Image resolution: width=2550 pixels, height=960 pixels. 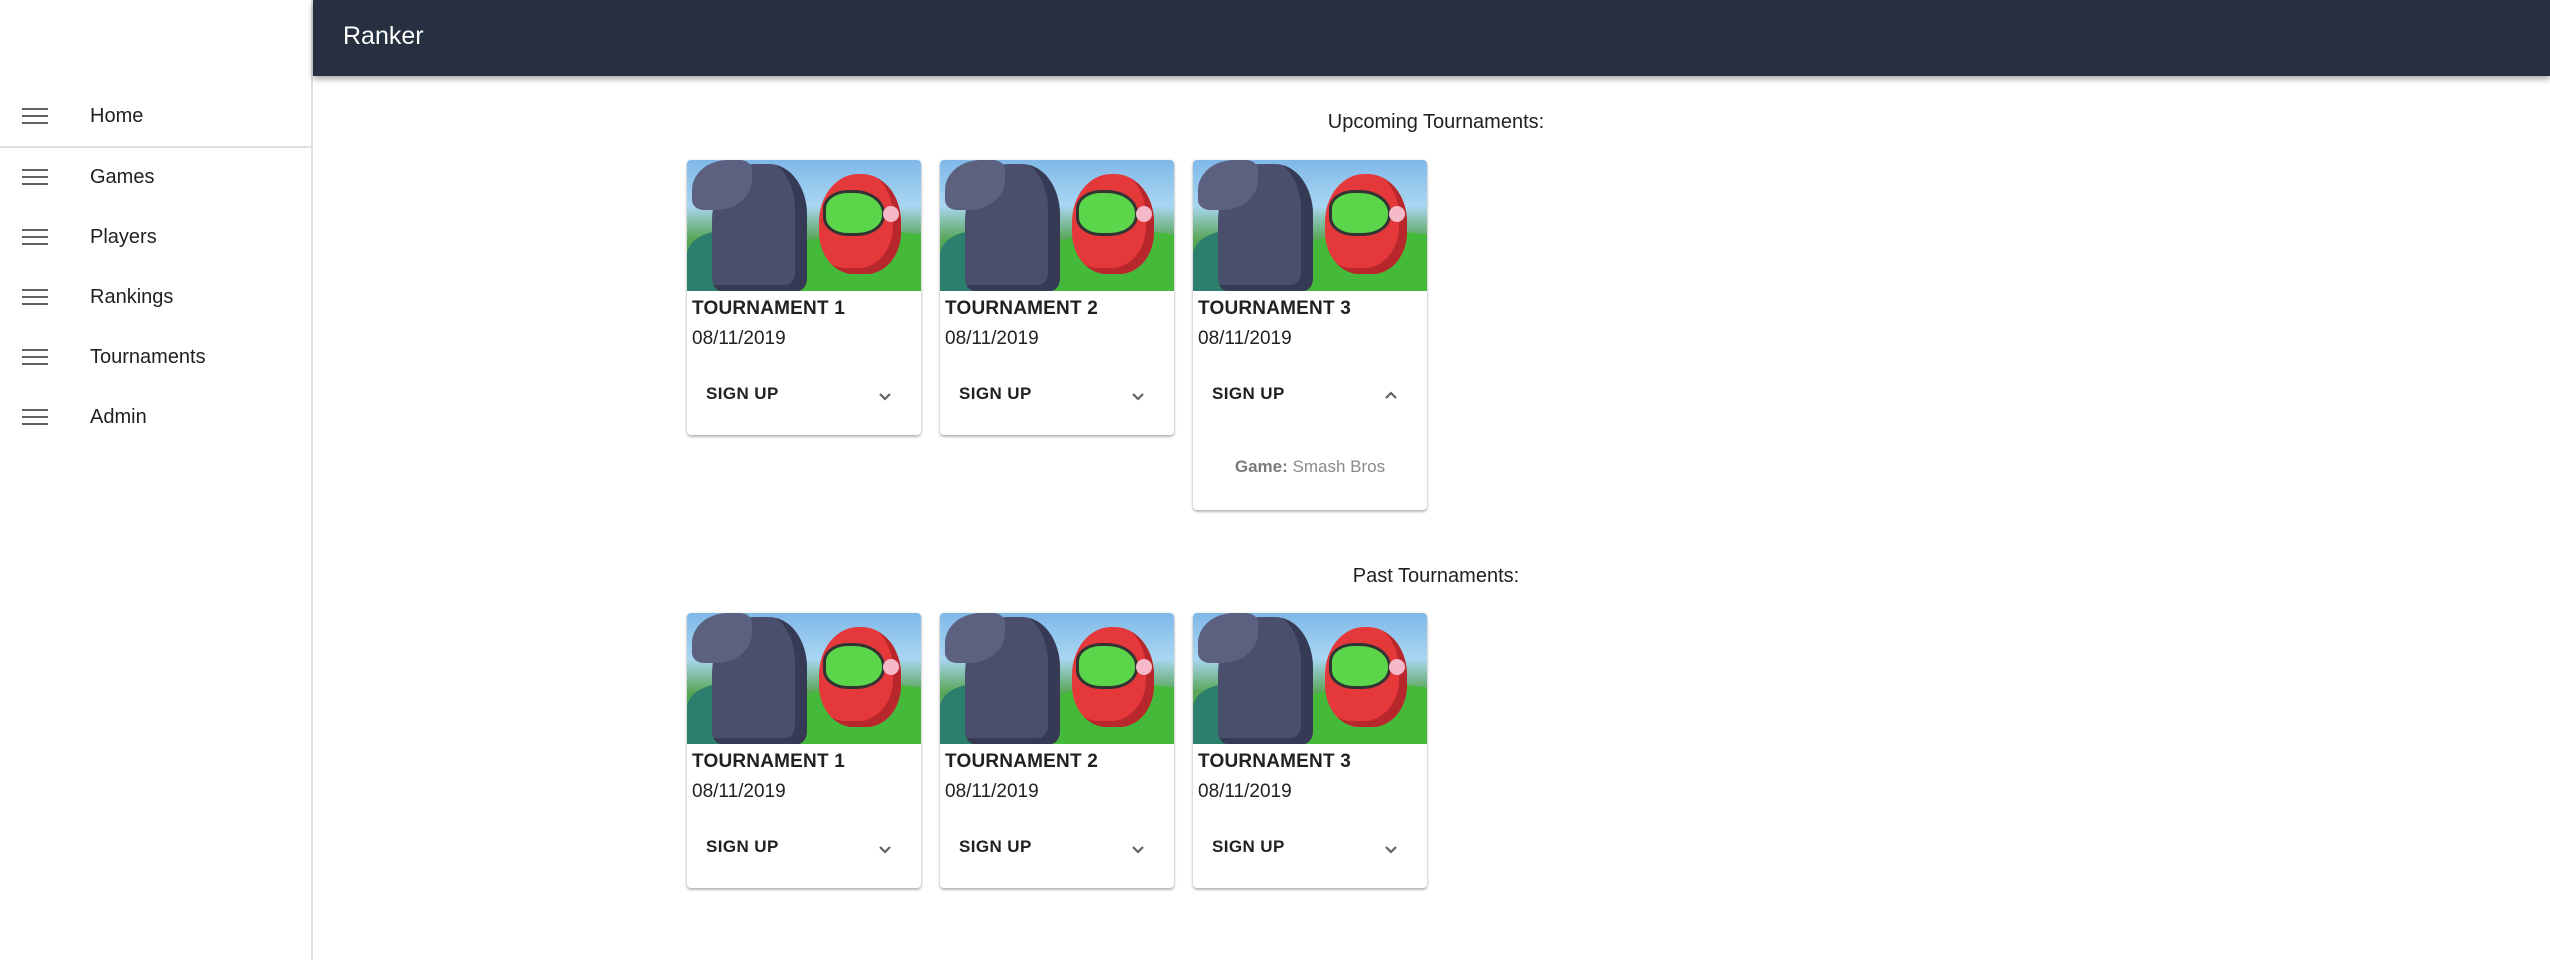 I want to click on sidebar-item-games: Games, so click(x=155, y=177).